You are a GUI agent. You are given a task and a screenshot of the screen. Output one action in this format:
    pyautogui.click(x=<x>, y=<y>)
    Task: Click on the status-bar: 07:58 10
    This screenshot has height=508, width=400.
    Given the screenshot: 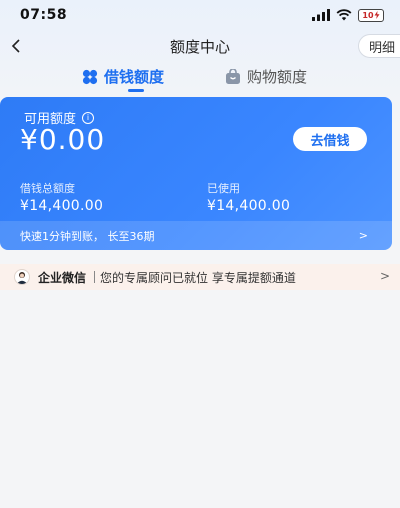 What is the action you would take?
    pyautogui.click(x=200, y=15)
    